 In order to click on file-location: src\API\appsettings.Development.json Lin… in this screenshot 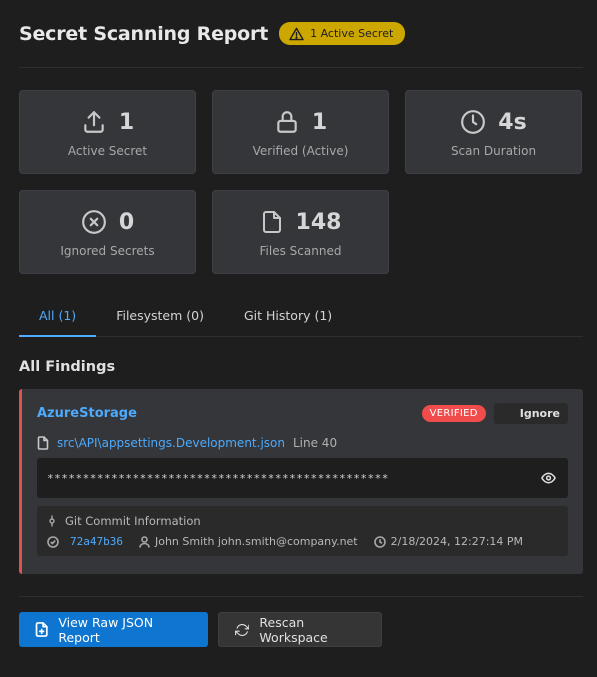, I will do `click(302, 443)`.